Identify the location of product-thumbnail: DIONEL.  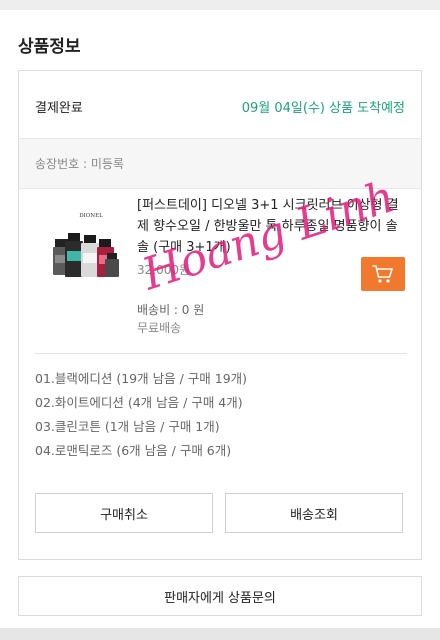
(83, 245).